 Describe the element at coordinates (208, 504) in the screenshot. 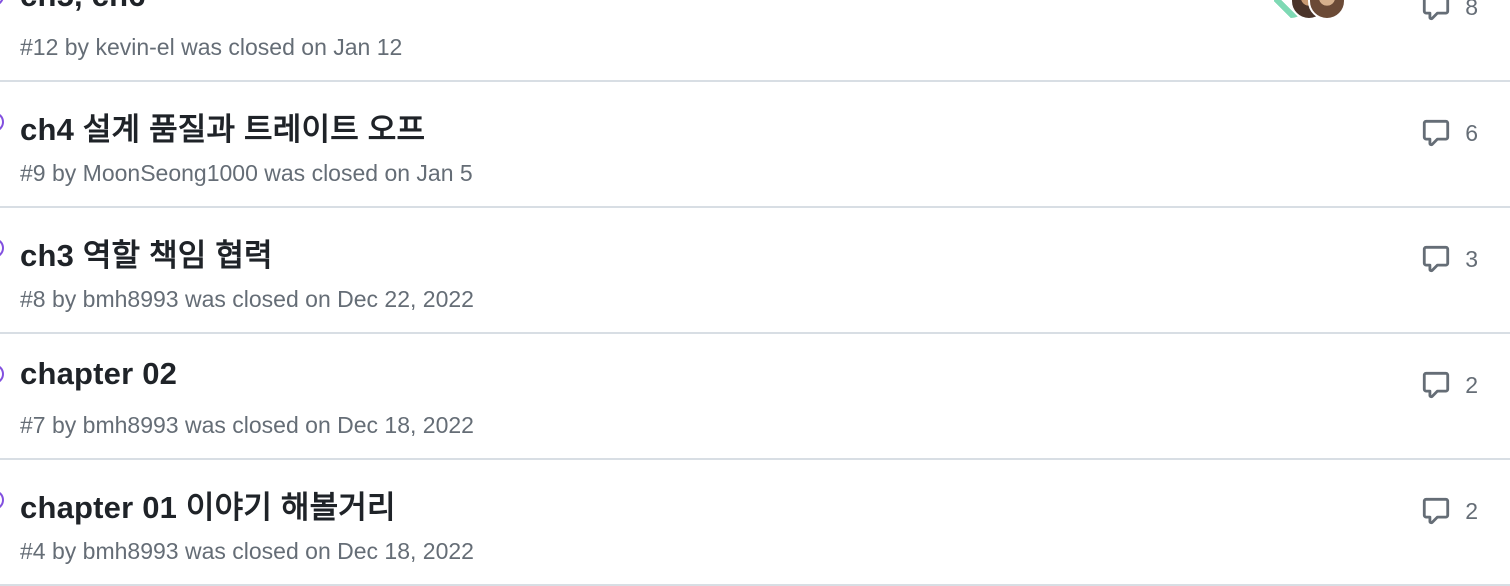

I see `issue-title-link: chapter 01 이야기 해볼거리` at that location.